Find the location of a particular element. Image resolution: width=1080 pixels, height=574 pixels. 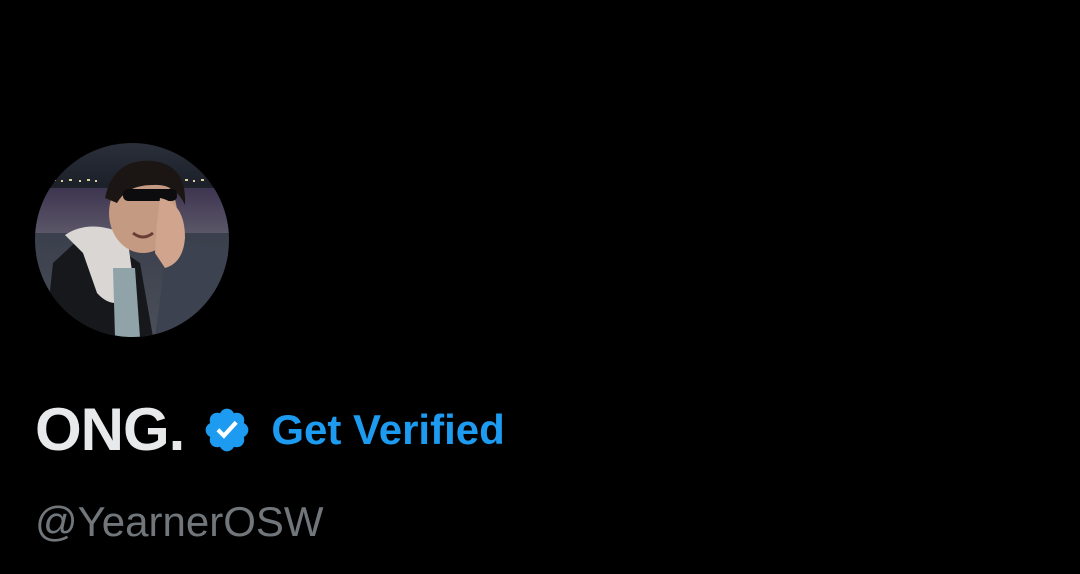

display-name: ONG. is located at coordinates (110, 429).